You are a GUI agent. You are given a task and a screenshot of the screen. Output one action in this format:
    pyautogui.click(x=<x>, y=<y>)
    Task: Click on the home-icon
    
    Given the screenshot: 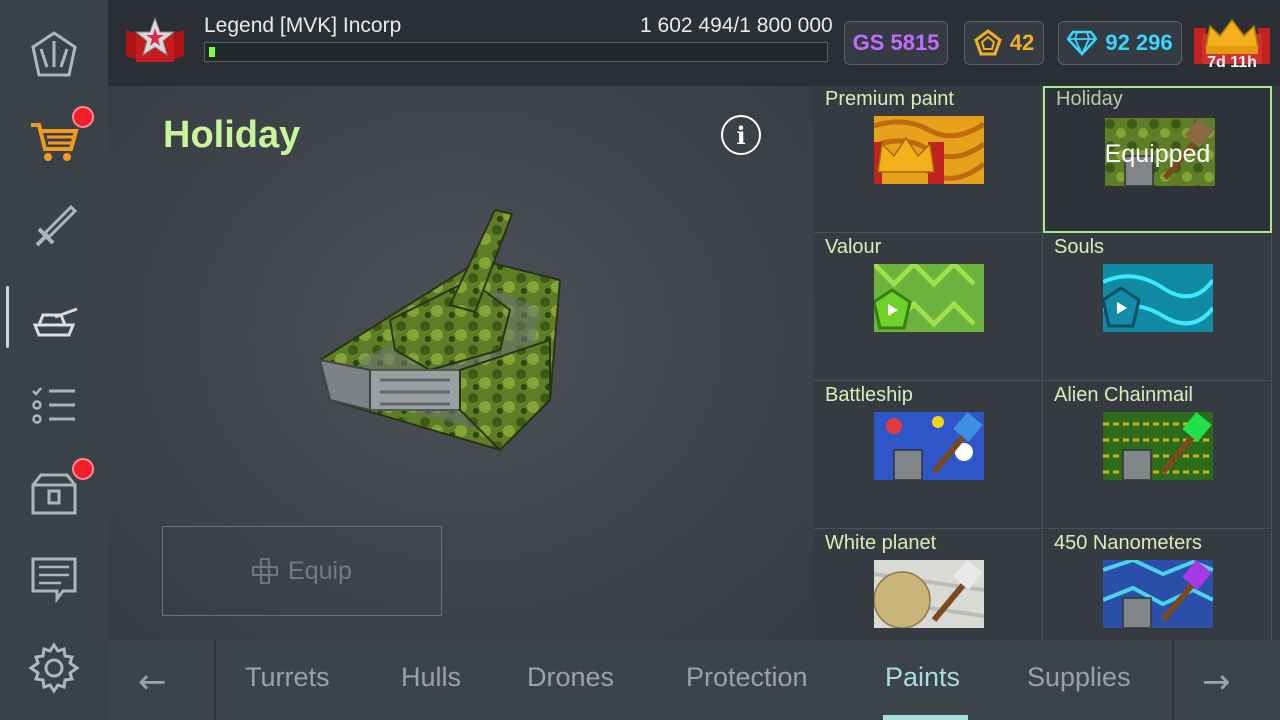 What is the action you would take?
    pyautogui.click(x=54, y=54)
    